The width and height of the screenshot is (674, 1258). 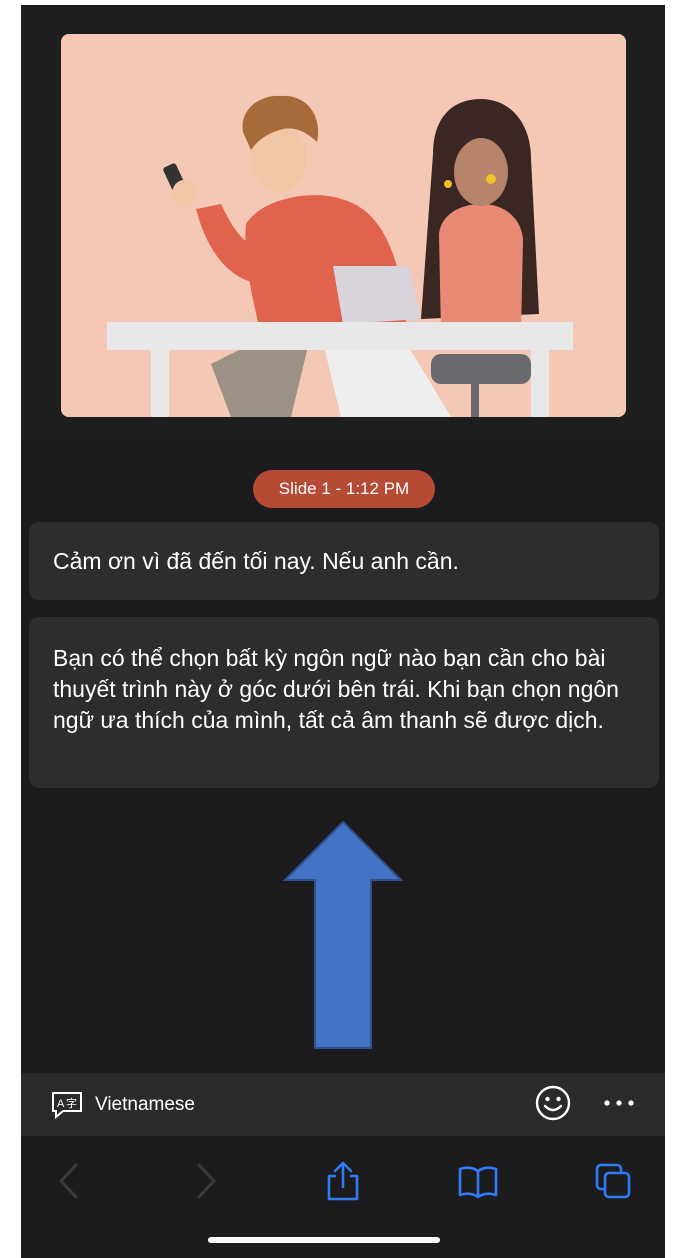 What do you see at coordinates (553, 1103) in the screenshot?
I see `smiley-icon` at bounding box center [553, 1103].